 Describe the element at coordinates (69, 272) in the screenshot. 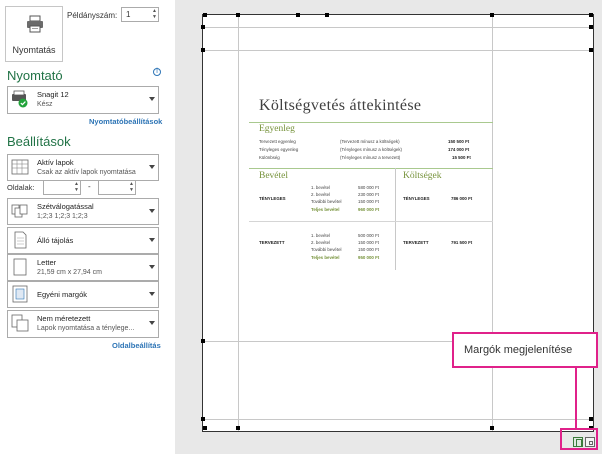

I see `paper-size-desc: 21,59 cm x 27,94 cm` at that location.